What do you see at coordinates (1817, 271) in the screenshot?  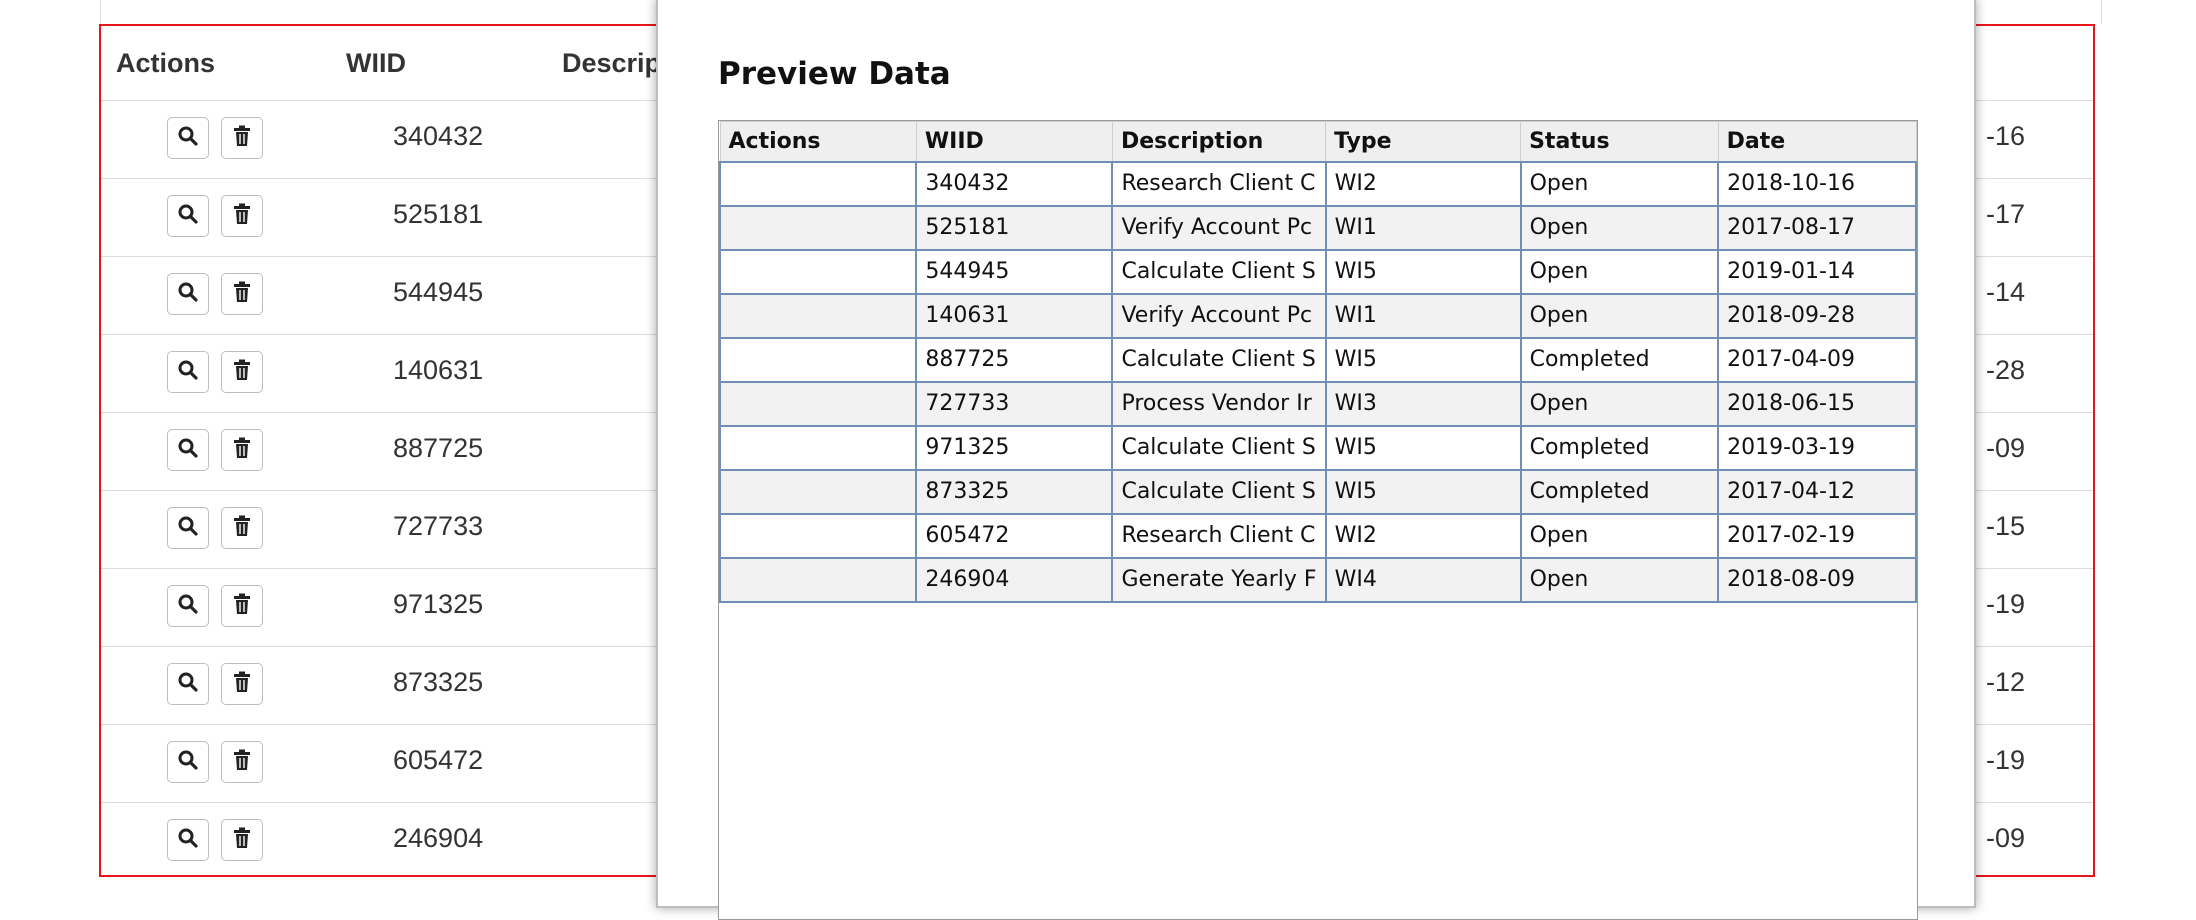 I see `cell-date: 2019-01-14` at bounding box center [1817, 271].